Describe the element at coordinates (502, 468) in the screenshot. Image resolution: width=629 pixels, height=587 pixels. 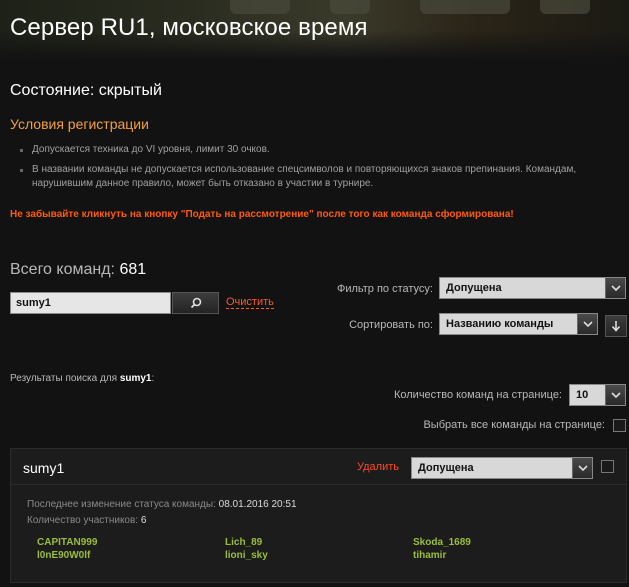
I see `team-status-select: Допущена` at that location.